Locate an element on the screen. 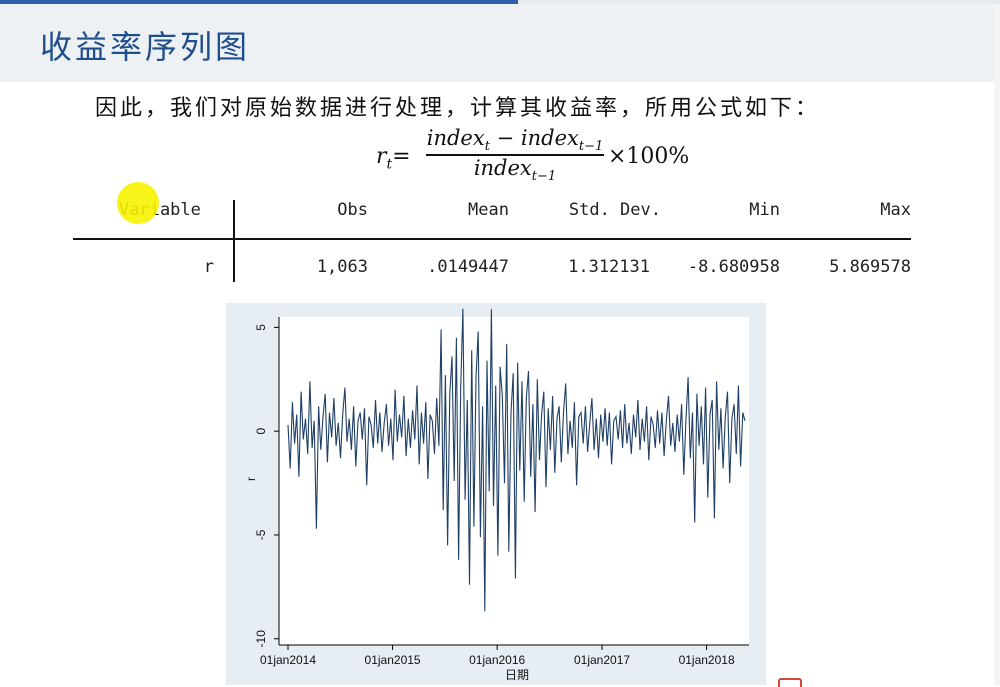  vertical-scrollbar is located at coordinates (997, 344).